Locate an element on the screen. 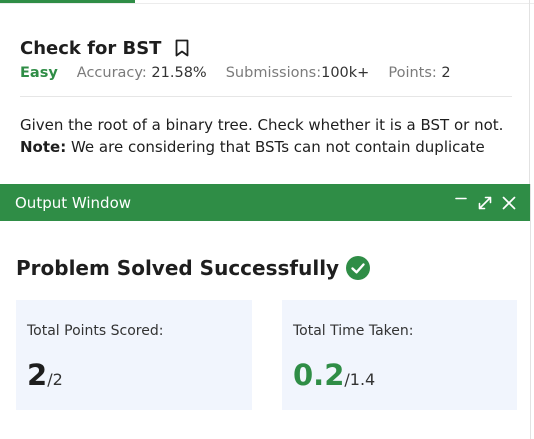  submissions-value: 100k+ is located at coordinates (345, 73).